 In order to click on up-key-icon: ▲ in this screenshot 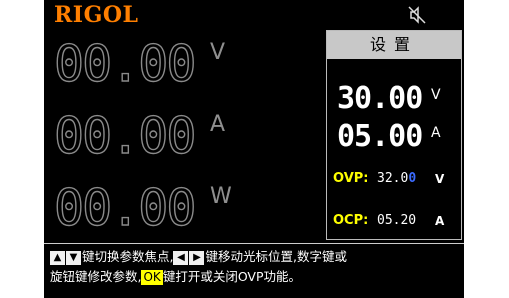, I will do `click(57, 257)`.